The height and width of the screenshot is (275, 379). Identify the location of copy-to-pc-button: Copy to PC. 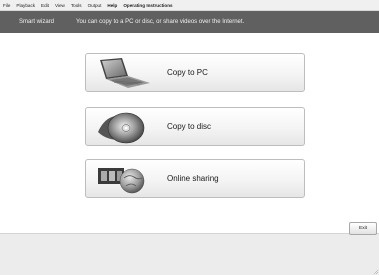
(195, 72).